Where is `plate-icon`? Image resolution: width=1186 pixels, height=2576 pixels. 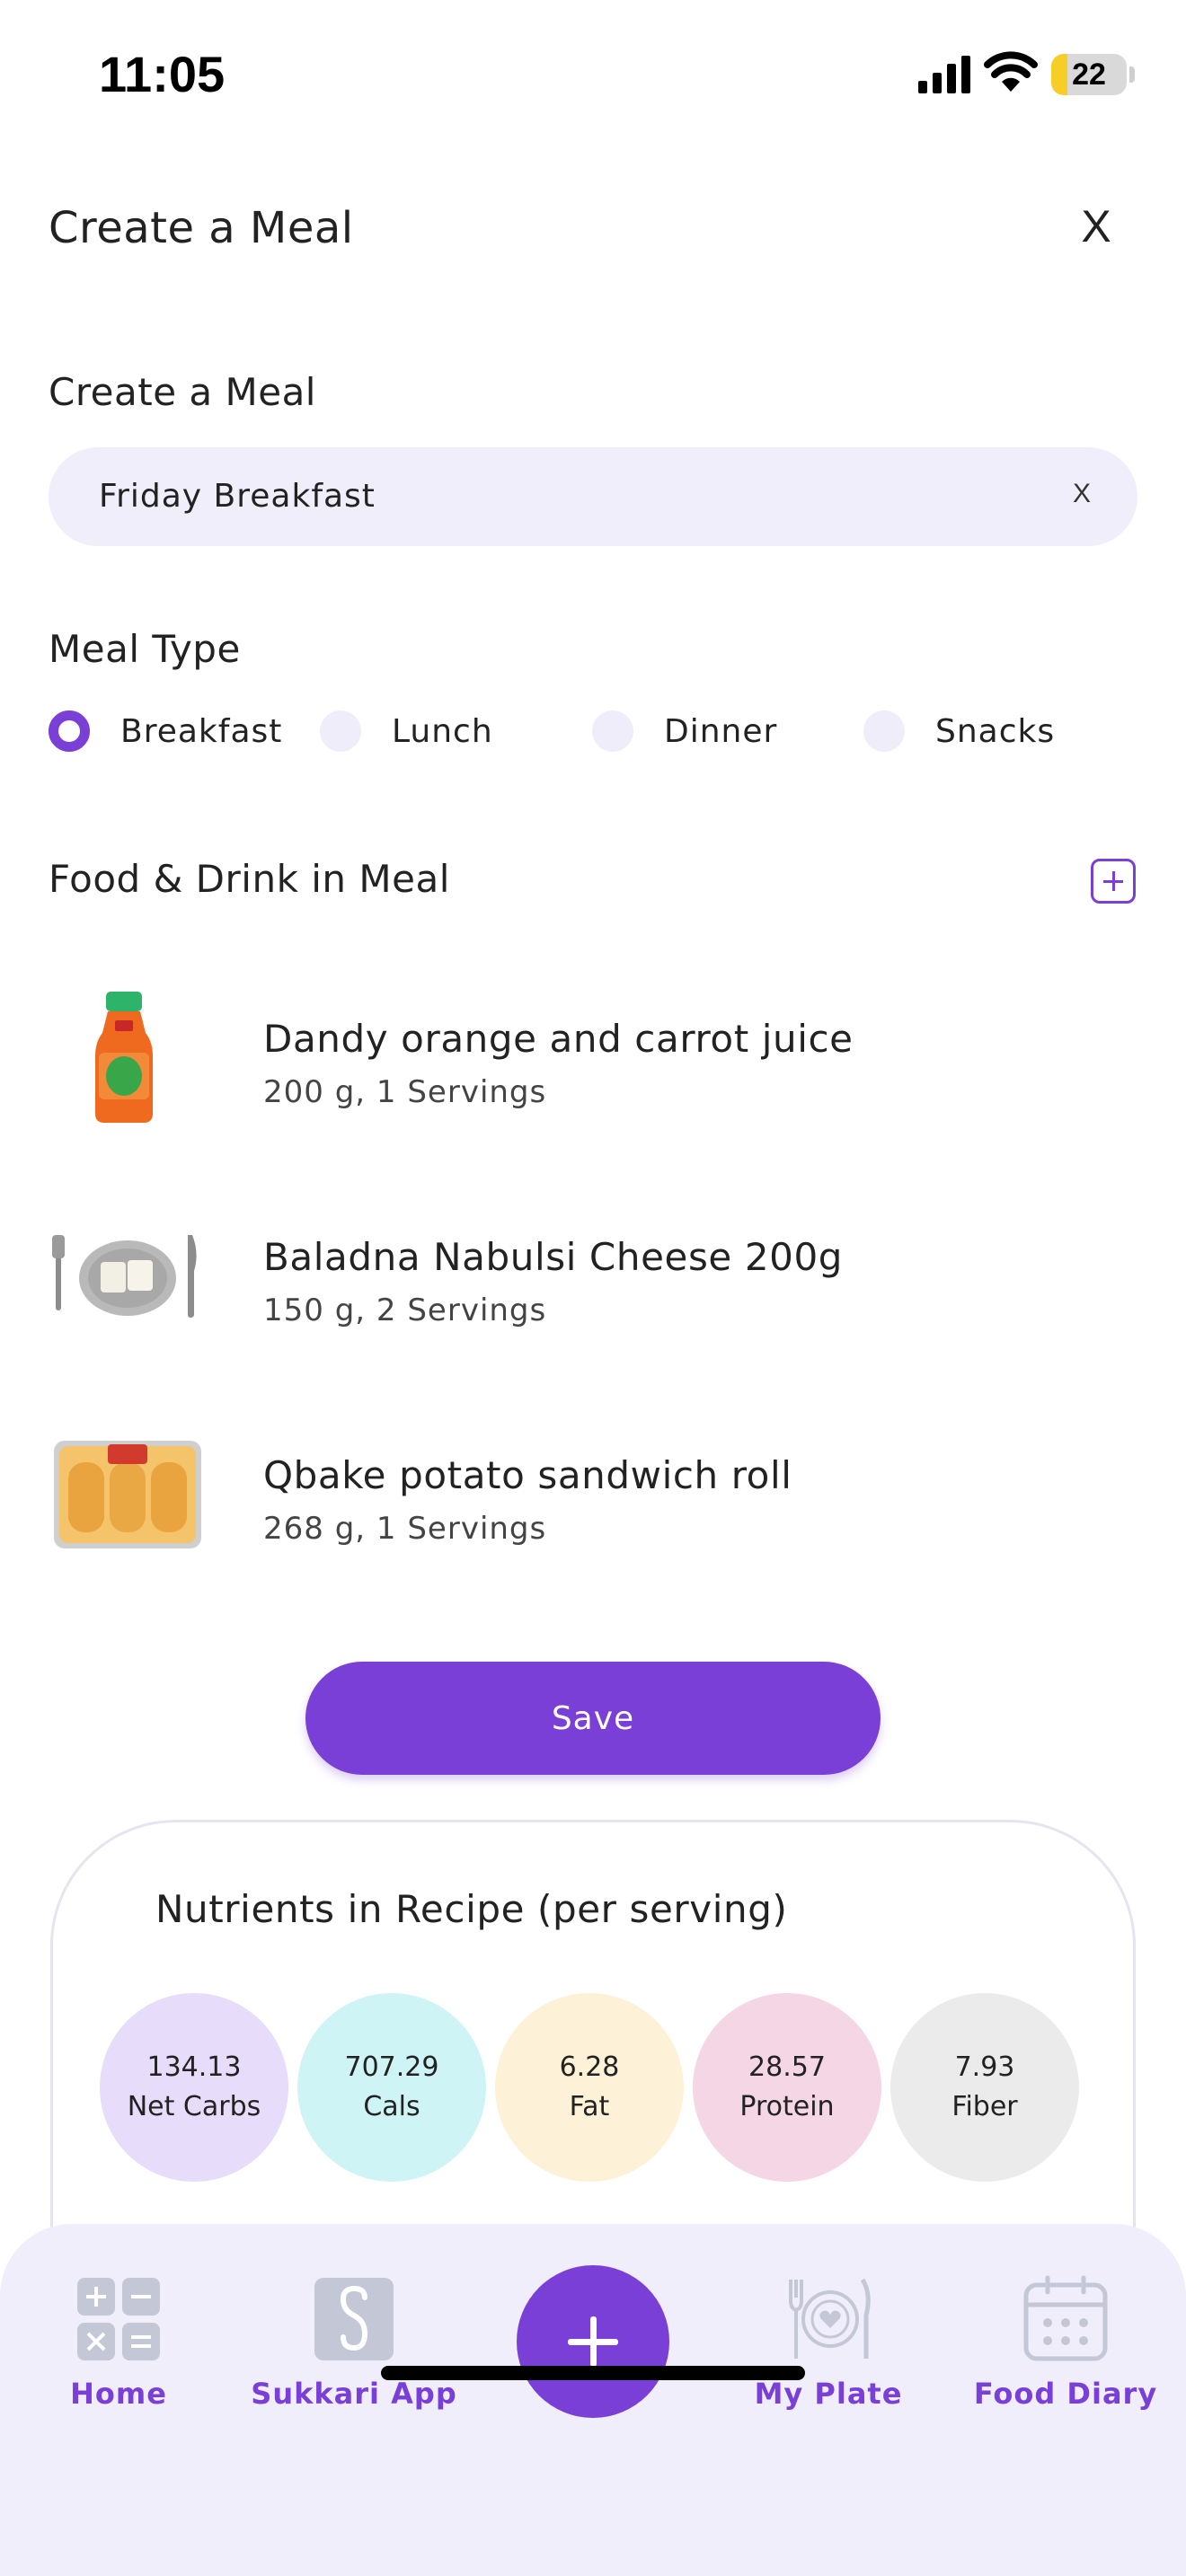 plate-icon is located at coordinates (830, 2318).